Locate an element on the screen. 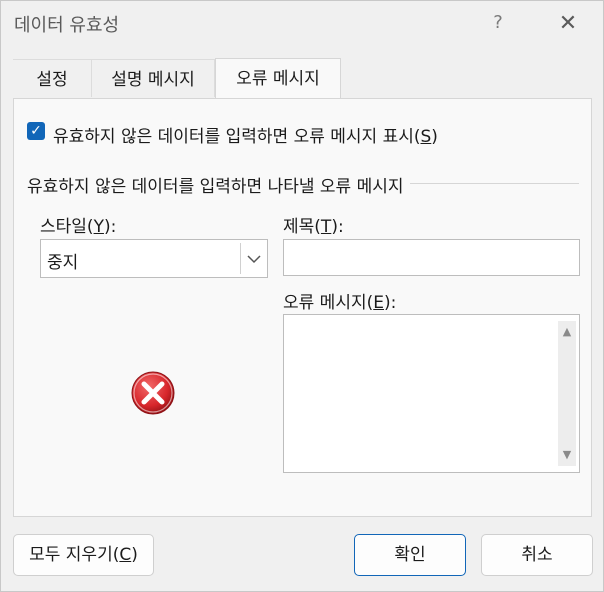  checkmark-icon: ✓ is located at coordinates (36, 131).